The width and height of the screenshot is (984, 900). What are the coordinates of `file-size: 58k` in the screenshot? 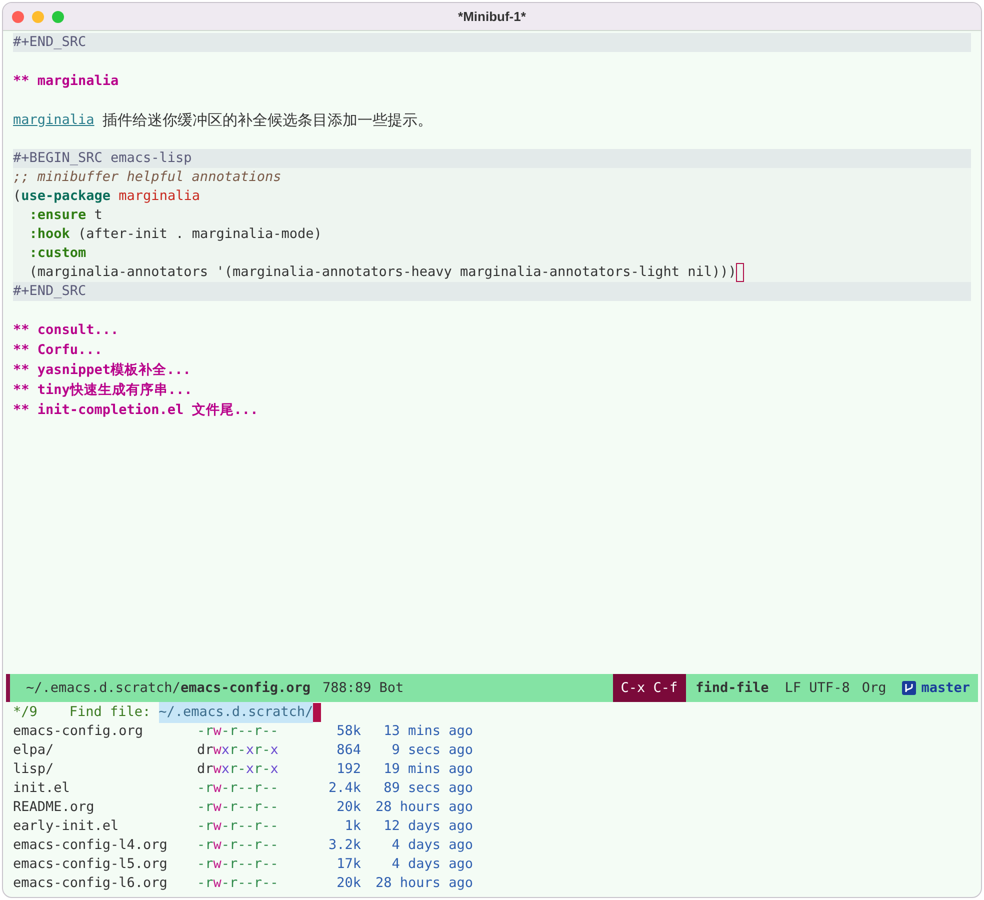 It's located at (348, 732).